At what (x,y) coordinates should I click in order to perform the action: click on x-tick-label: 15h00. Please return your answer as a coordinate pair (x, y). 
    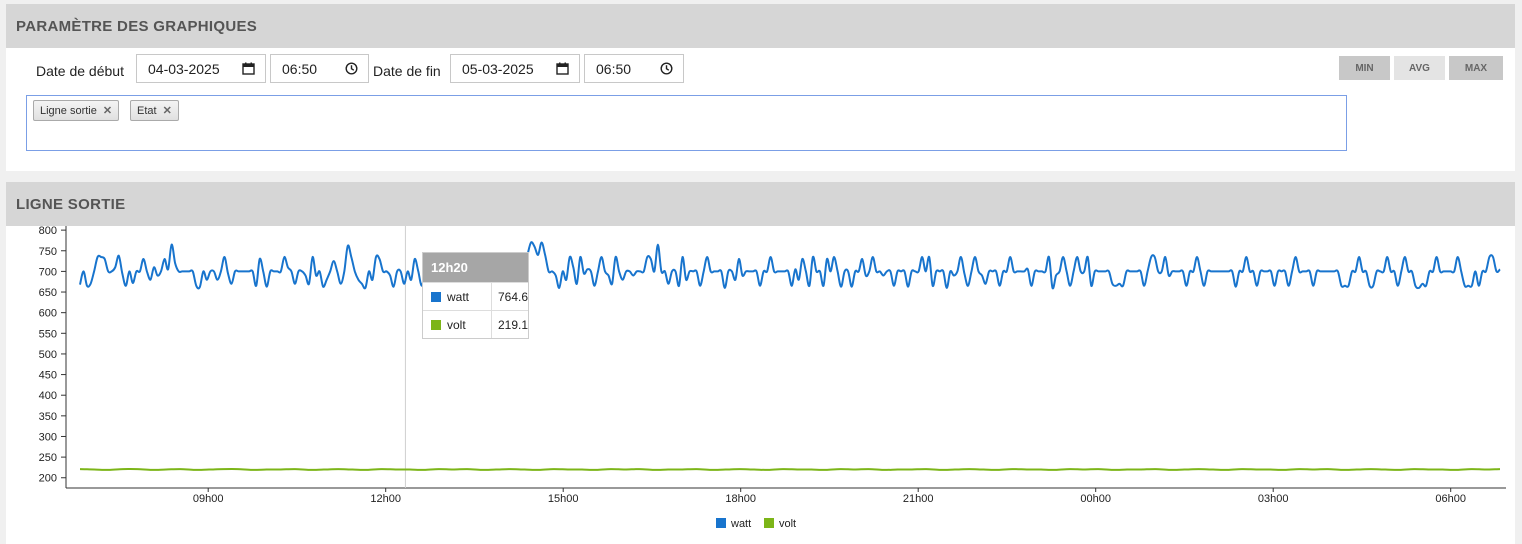
    Looking at the image, I should click on (563, 499).